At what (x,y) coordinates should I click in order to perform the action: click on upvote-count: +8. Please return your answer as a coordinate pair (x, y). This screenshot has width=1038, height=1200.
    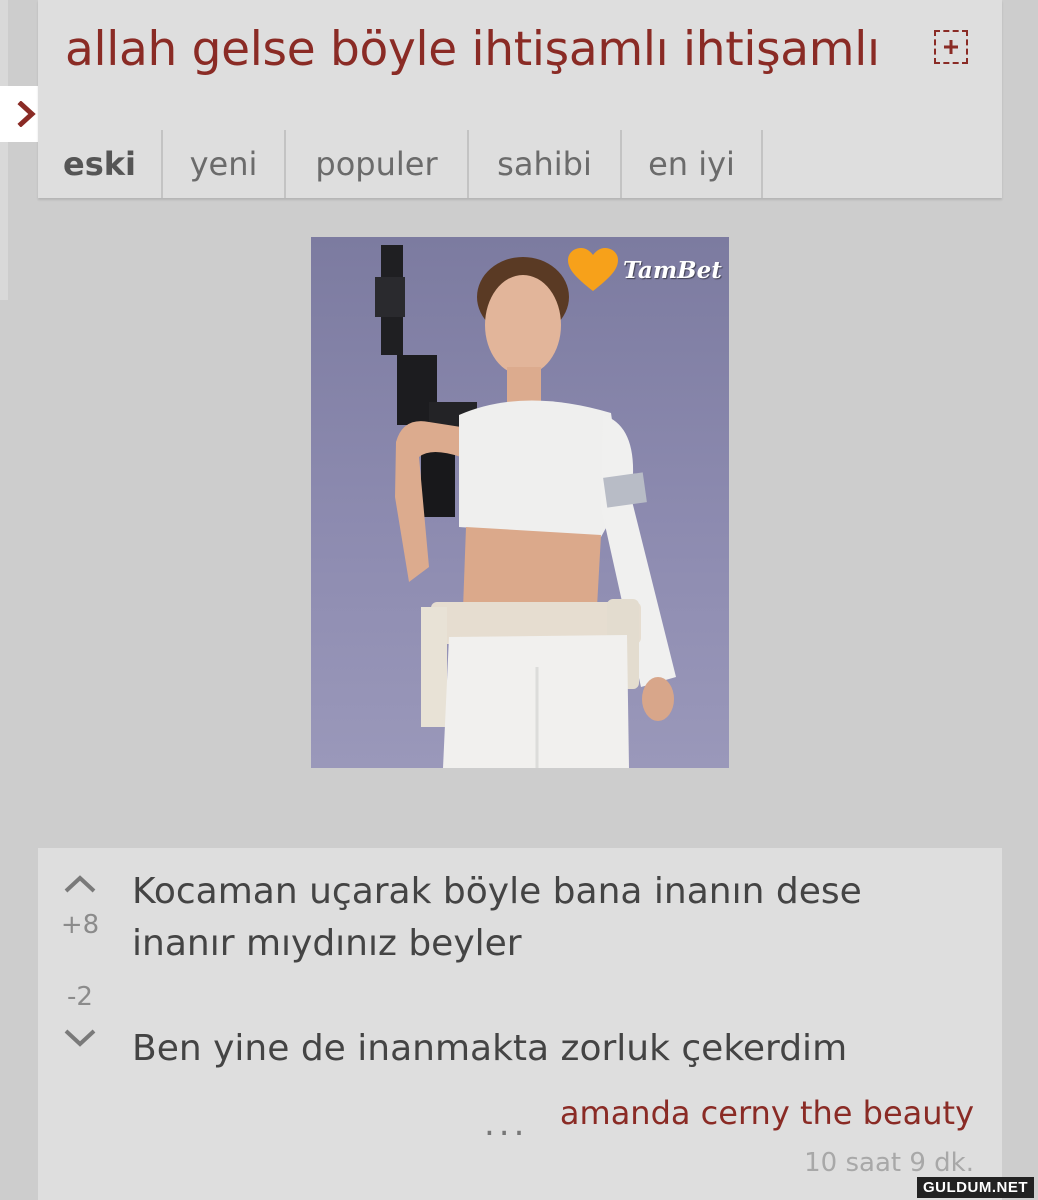
    Looking at the image, I should click on (80, 925).